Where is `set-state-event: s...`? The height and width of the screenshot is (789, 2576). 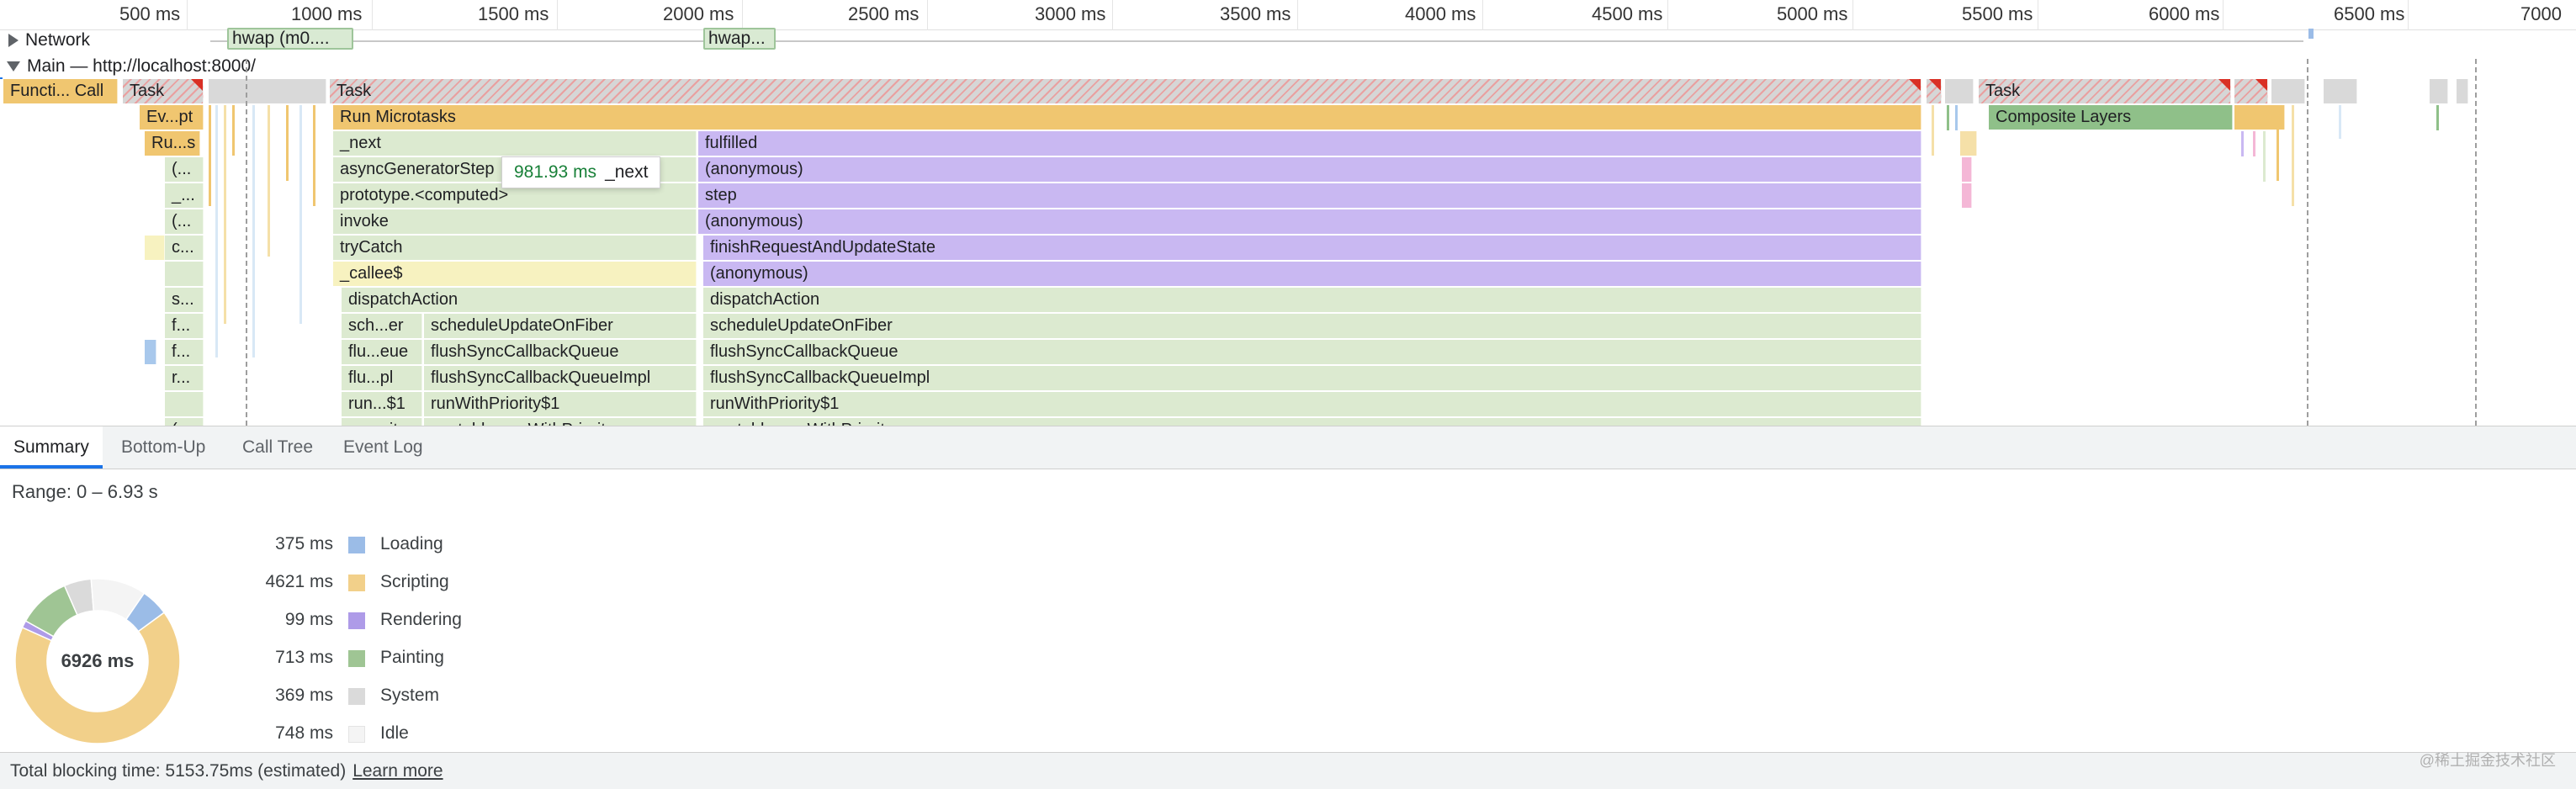
set-state-event: s... is located at coordinates (184, 300).